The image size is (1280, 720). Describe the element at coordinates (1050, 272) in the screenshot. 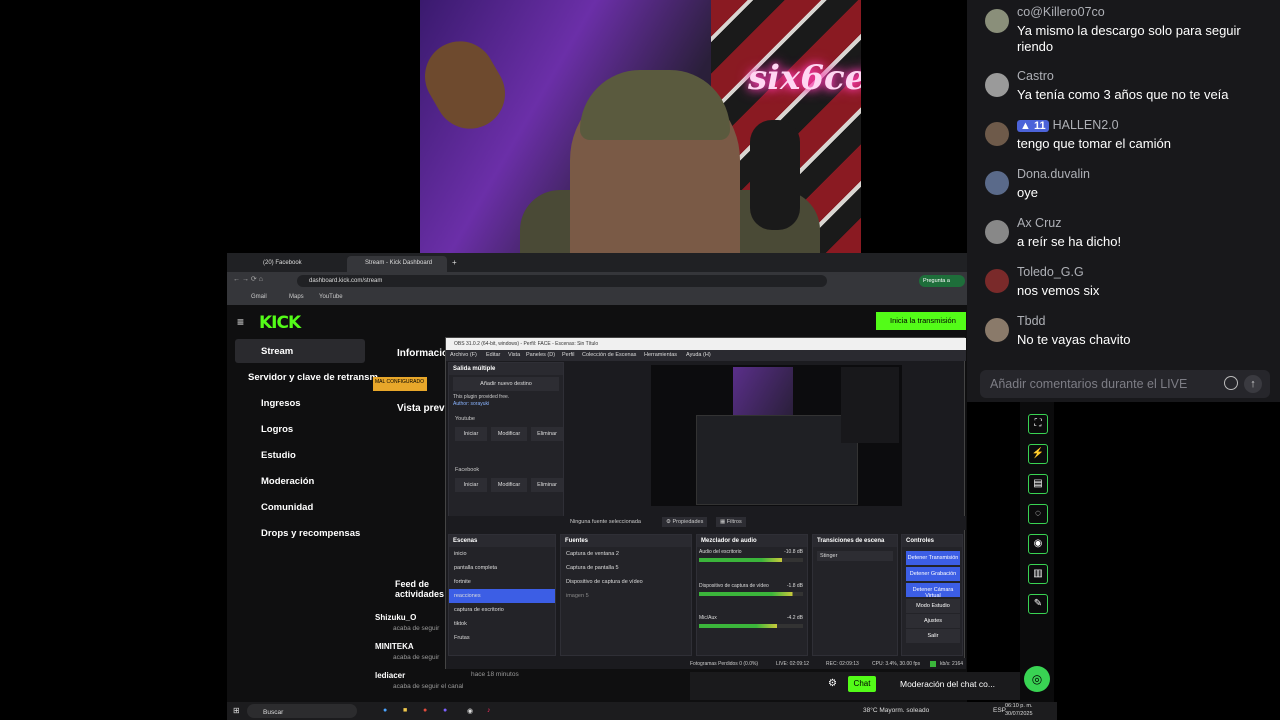

I see `chat-username: Toledo_G.G` at that location.